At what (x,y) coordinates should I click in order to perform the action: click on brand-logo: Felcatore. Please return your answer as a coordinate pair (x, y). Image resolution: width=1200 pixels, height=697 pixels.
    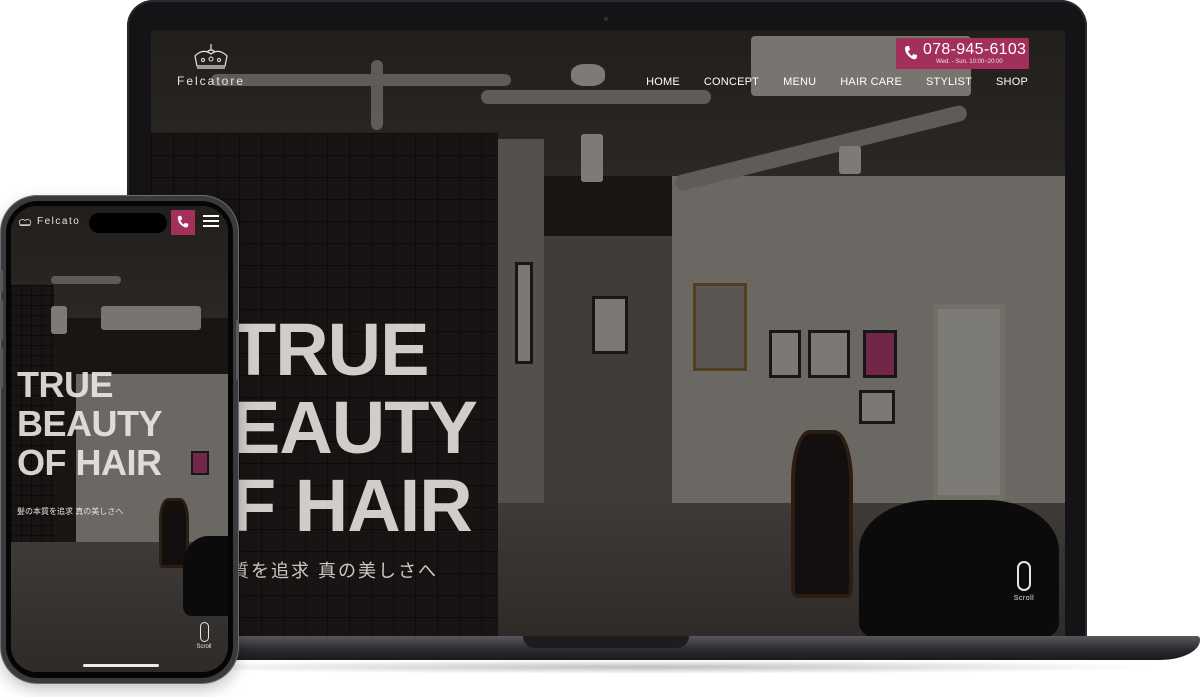
    Looking at the image, I should click on (211, 65).